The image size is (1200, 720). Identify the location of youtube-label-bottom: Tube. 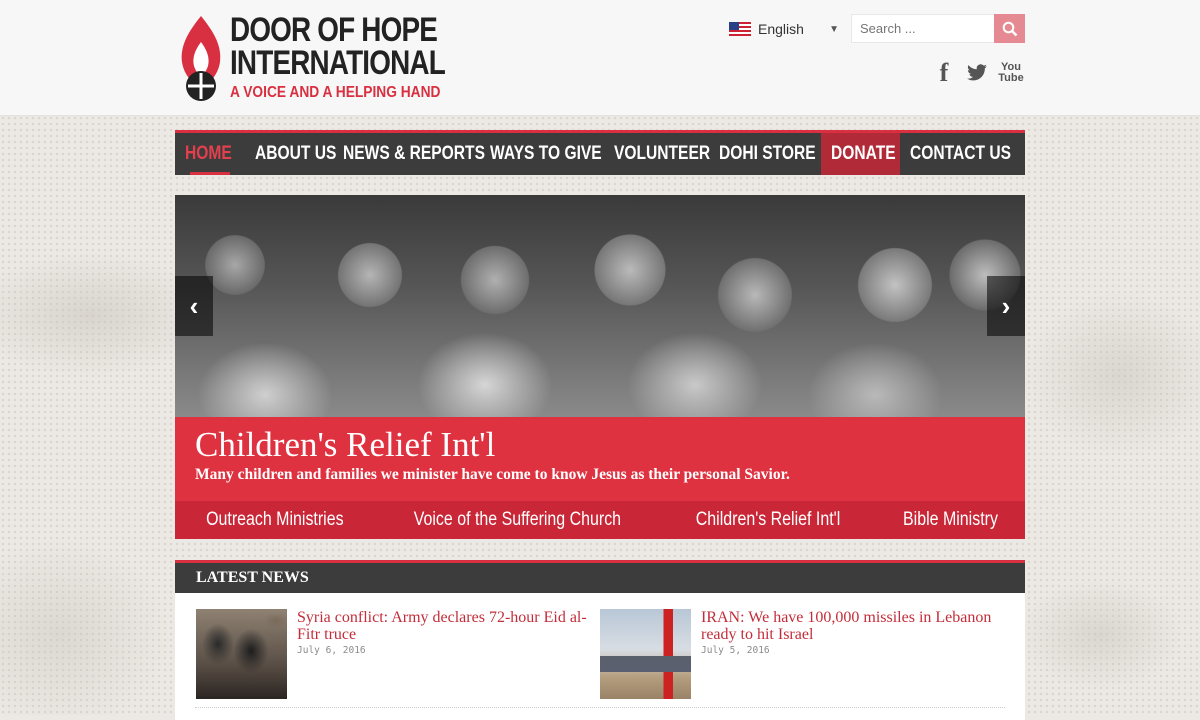
(1011, 78).